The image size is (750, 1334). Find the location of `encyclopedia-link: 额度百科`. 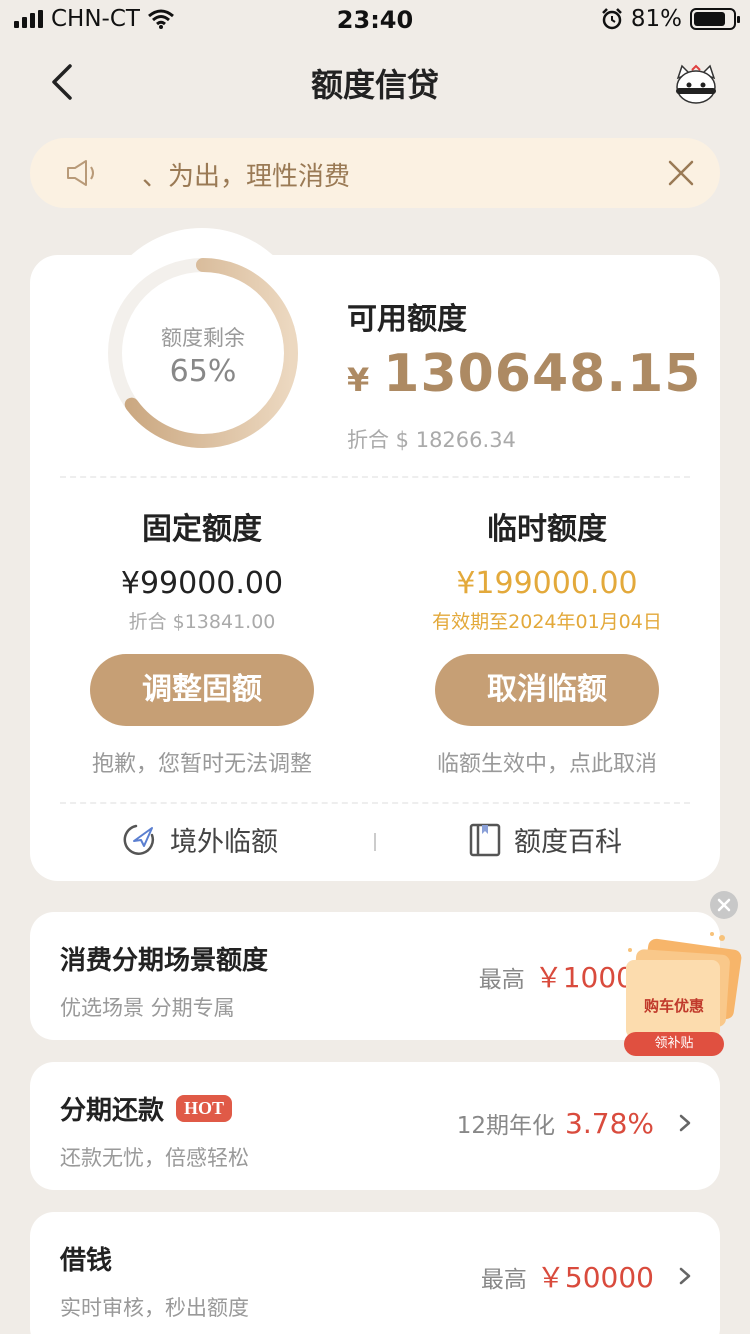

encyclopedia-link: 额度百科 is located at coordinates (545, 839).